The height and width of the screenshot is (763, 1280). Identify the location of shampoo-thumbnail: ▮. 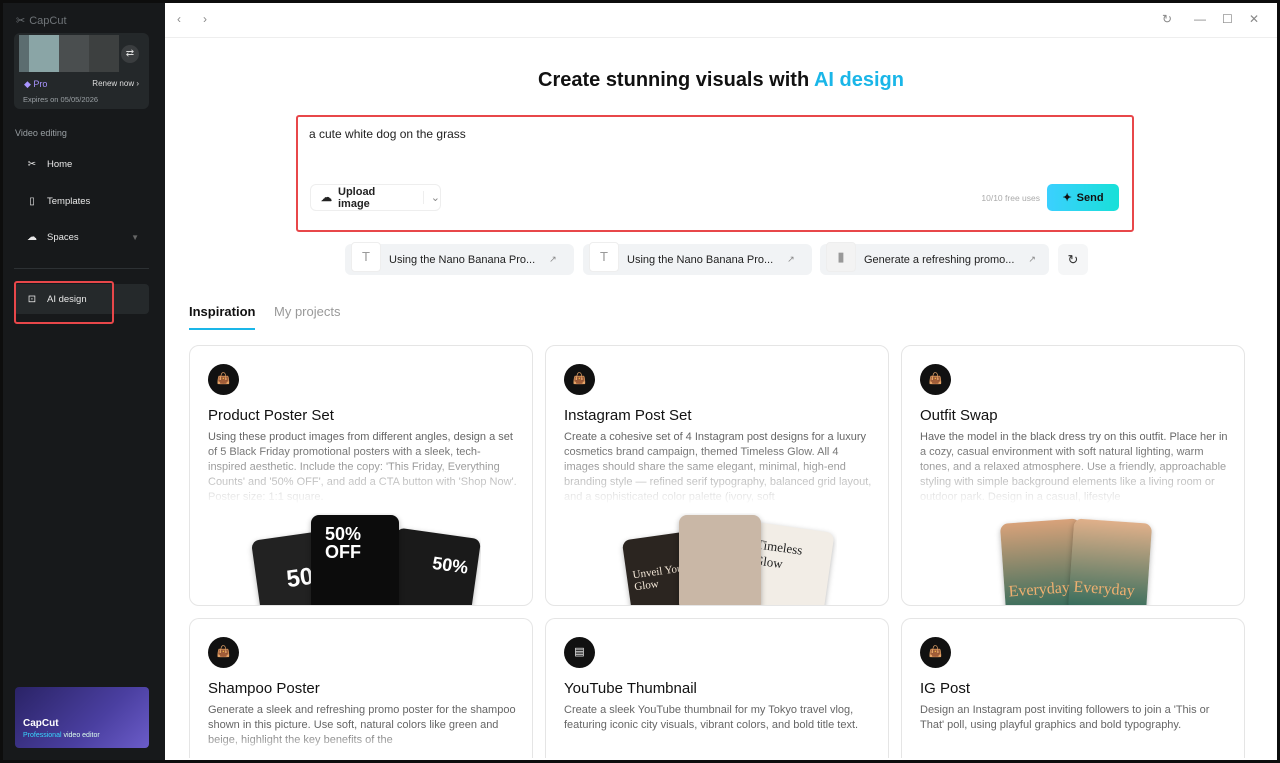
(841, 256).